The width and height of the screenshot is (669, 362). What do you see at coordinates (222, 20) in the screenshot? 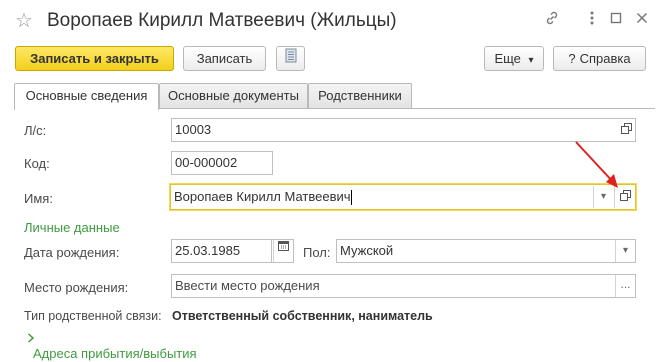
I see `window-title: Воропаев Кирилл Матвеевич (Жильцы)` at bounding box center [222, 20].